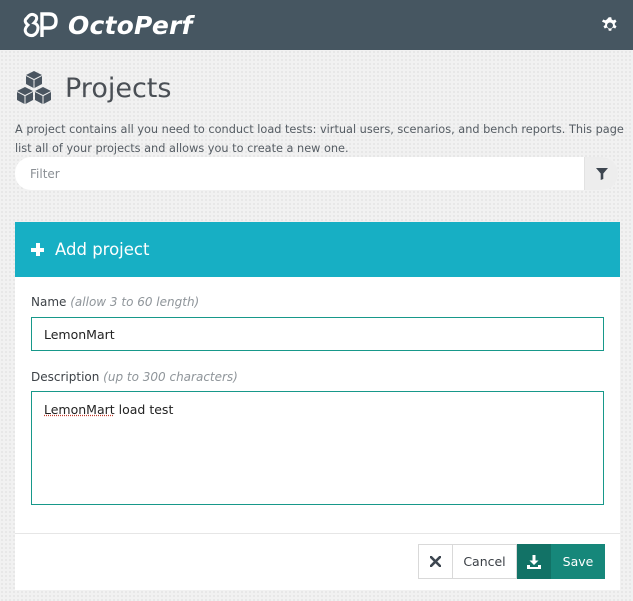 This screenshot has height=601, width=633. Describe the element at coordinates (610, 24) in the screenshot. I see `gear-icon` at that location.